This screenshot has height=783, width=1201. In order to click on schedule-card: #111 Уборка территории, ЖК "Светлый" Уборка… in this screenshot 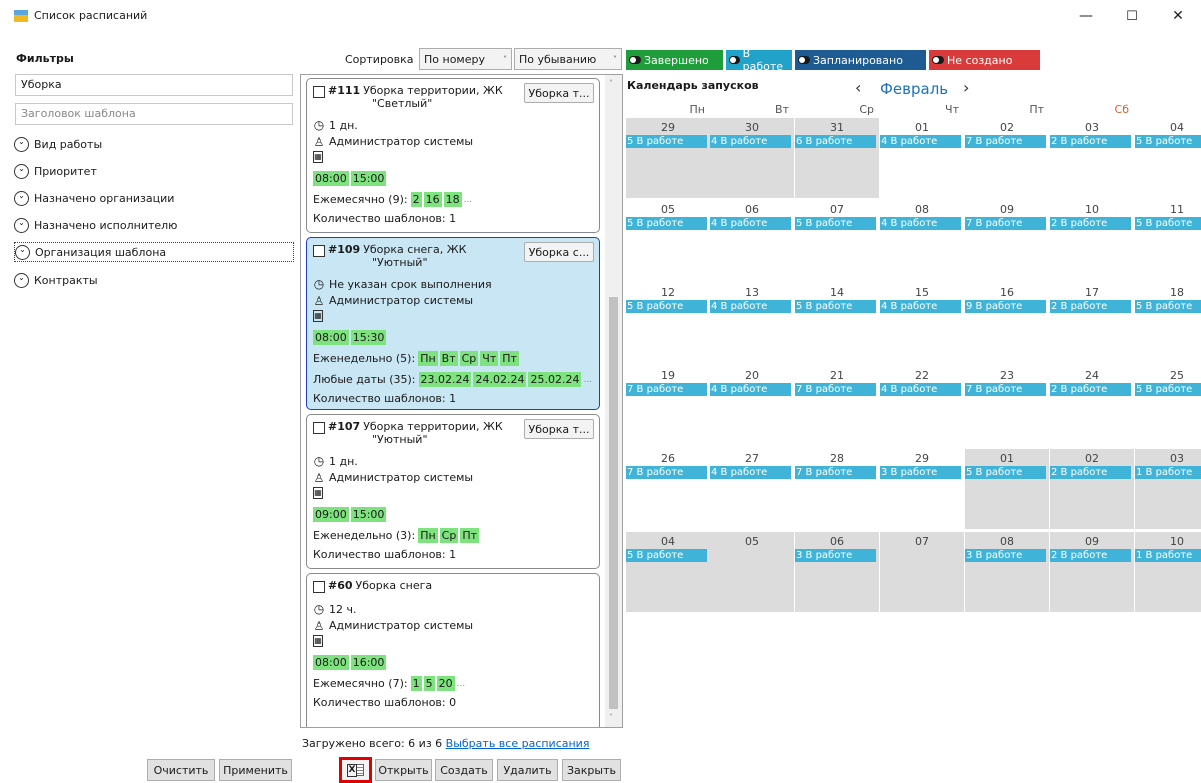, I will do `click(453, 155)`.